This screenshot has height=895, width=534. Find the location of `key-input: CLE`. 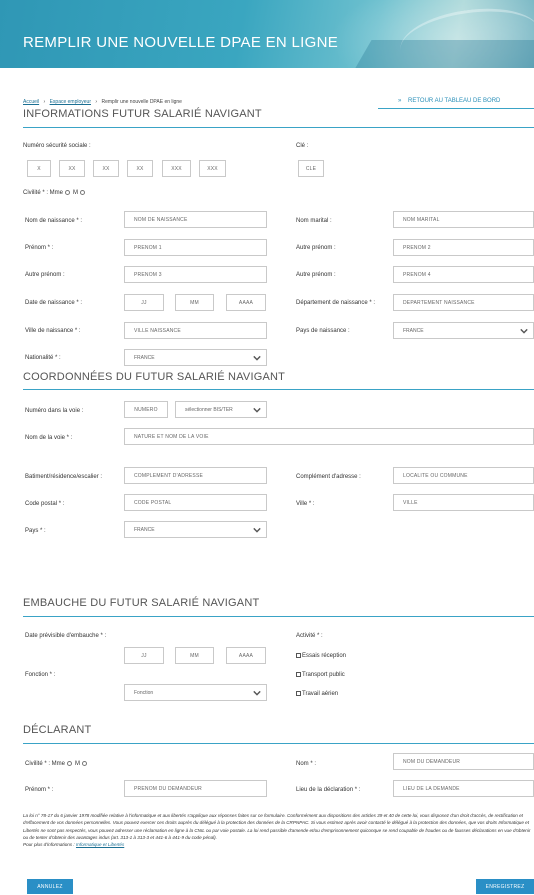

key-input: CLE is located at coordinates (311, 168).